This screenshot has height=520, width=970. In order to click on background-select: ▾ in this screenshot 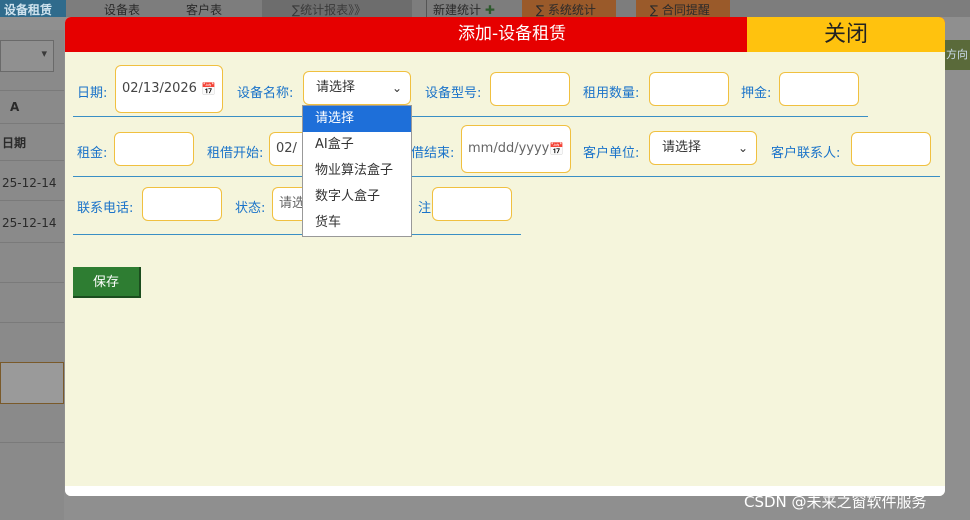, I will do `click(27, 56)`.